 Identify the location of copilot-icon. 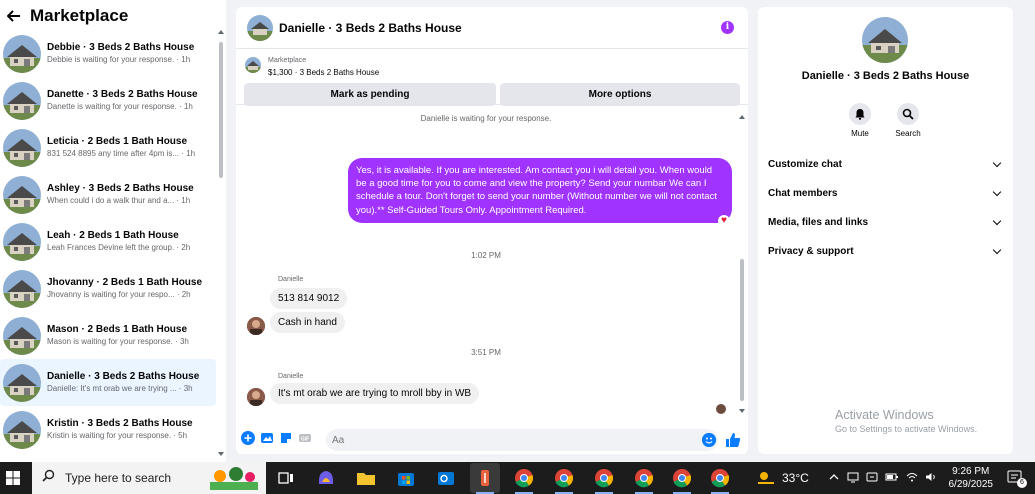
(326, 478).